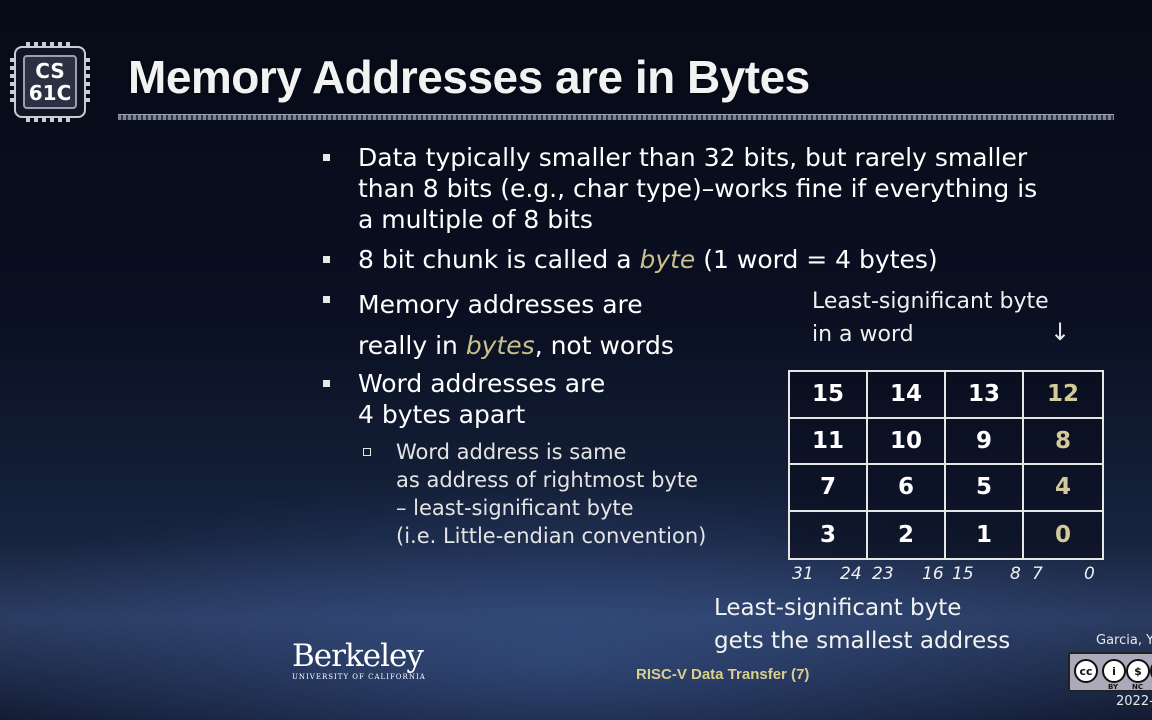 Image resolution: width=1152 pixels, height=720 pixels. I want to click on byte-cell-lsb: 4, so click(1063, 488).